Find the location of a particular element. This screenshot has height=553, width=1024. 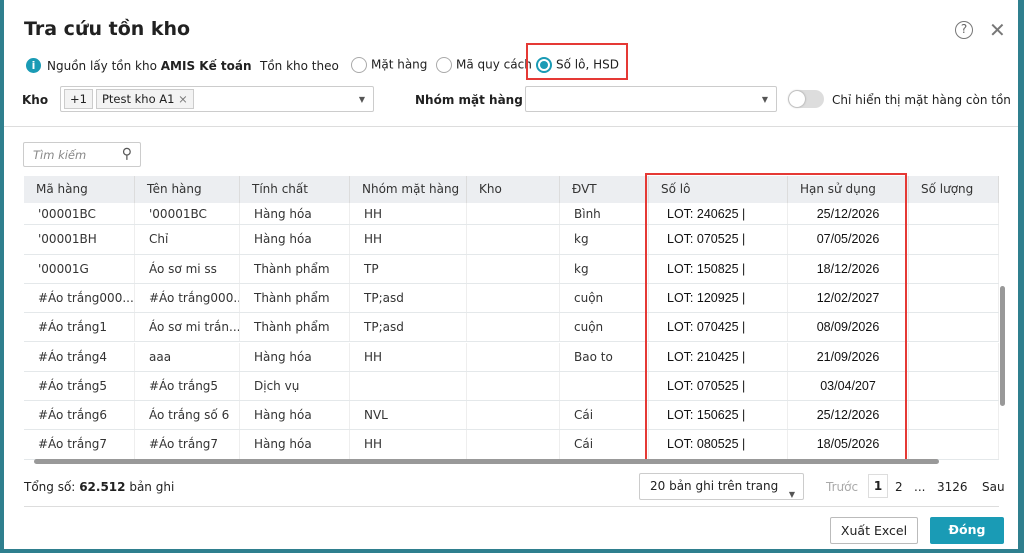

column-header-ten-hang: Tên hàng is located at coordinates (187, 189).